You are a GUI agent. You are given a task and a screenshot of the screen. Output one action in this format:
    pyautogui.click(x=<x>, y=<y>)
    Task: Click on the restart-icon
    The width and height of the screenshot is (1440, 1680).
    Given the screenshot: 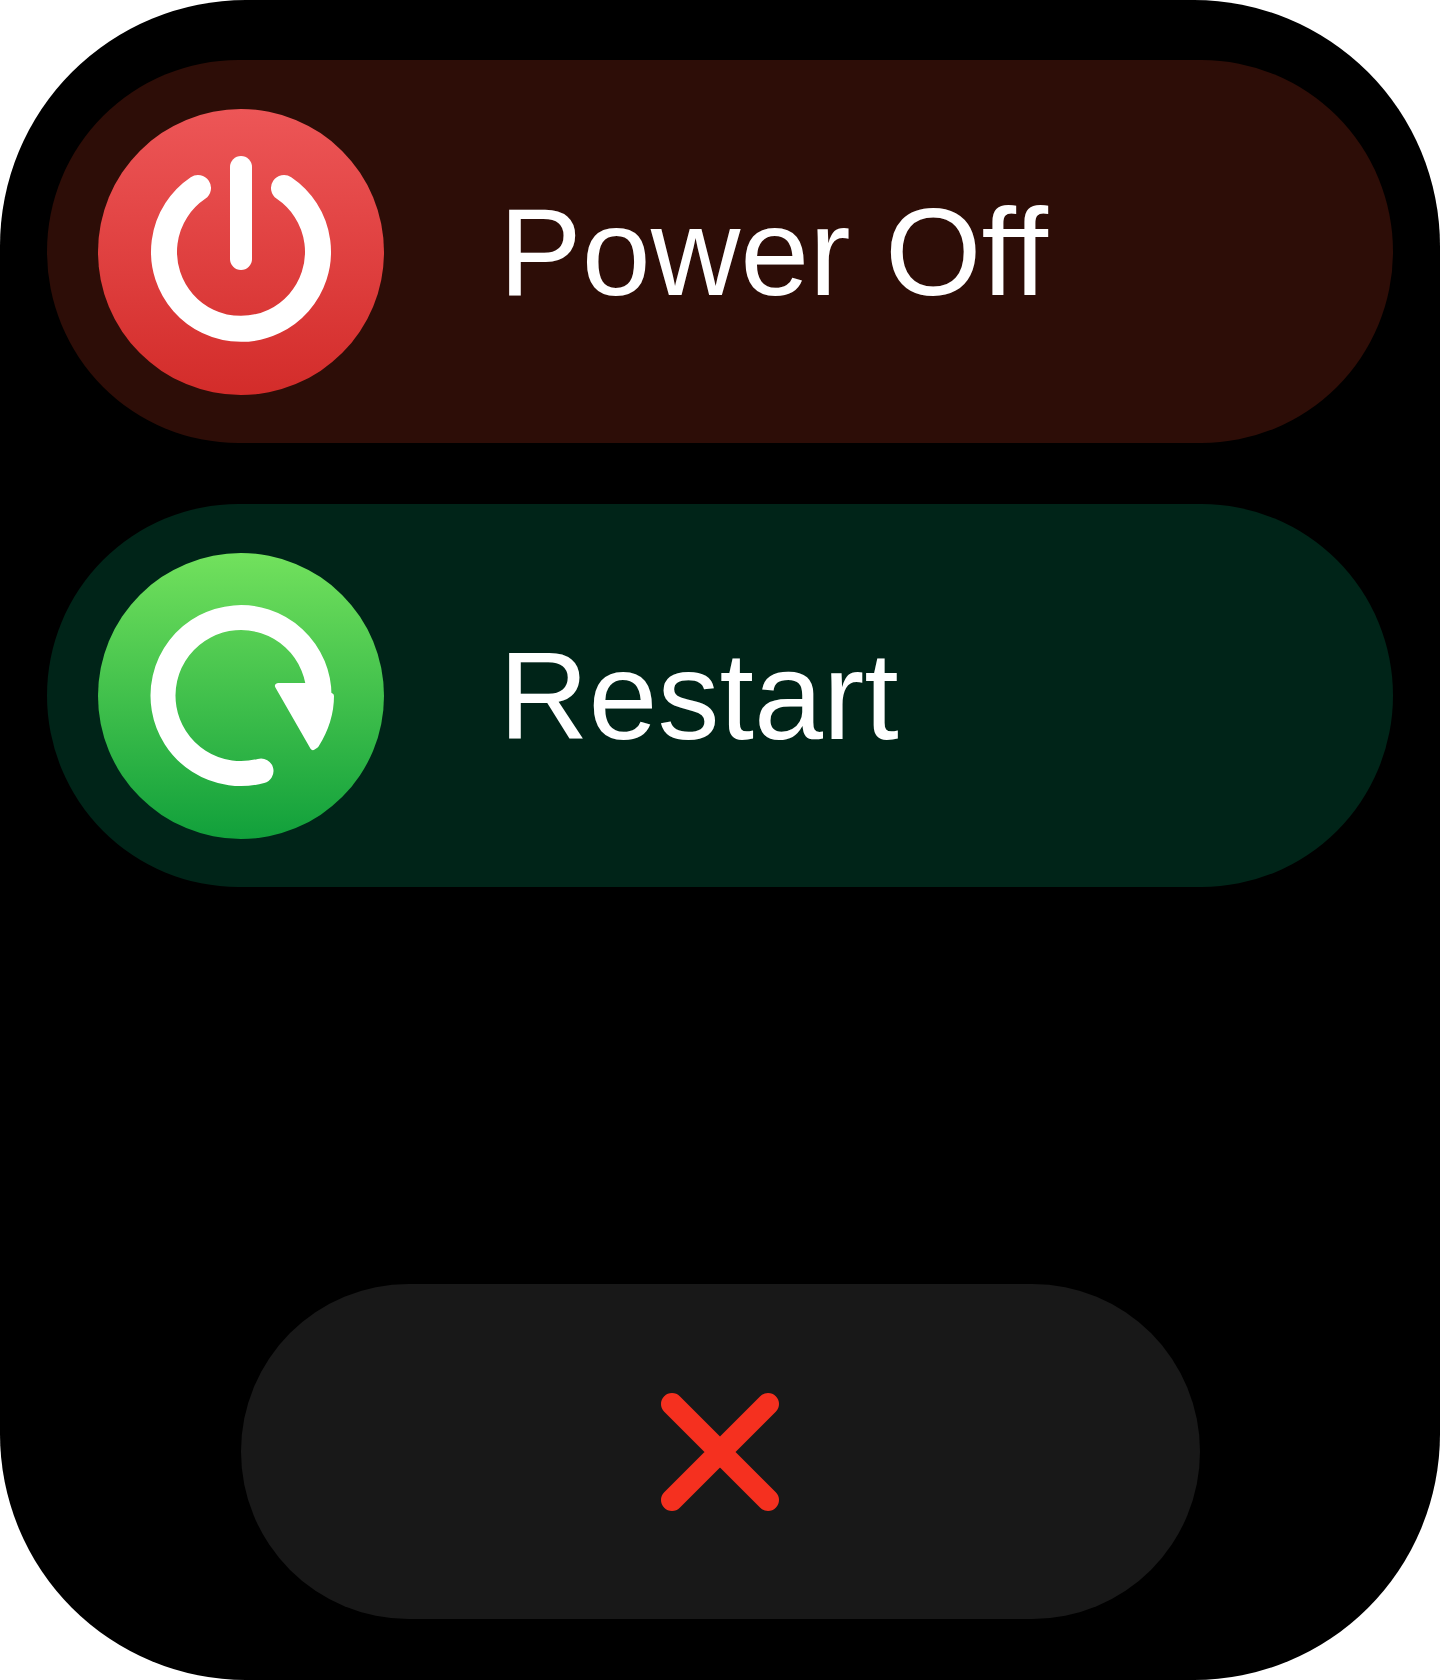 What is the action you would take?
    pyautogui.click(x=241, y=695)
    